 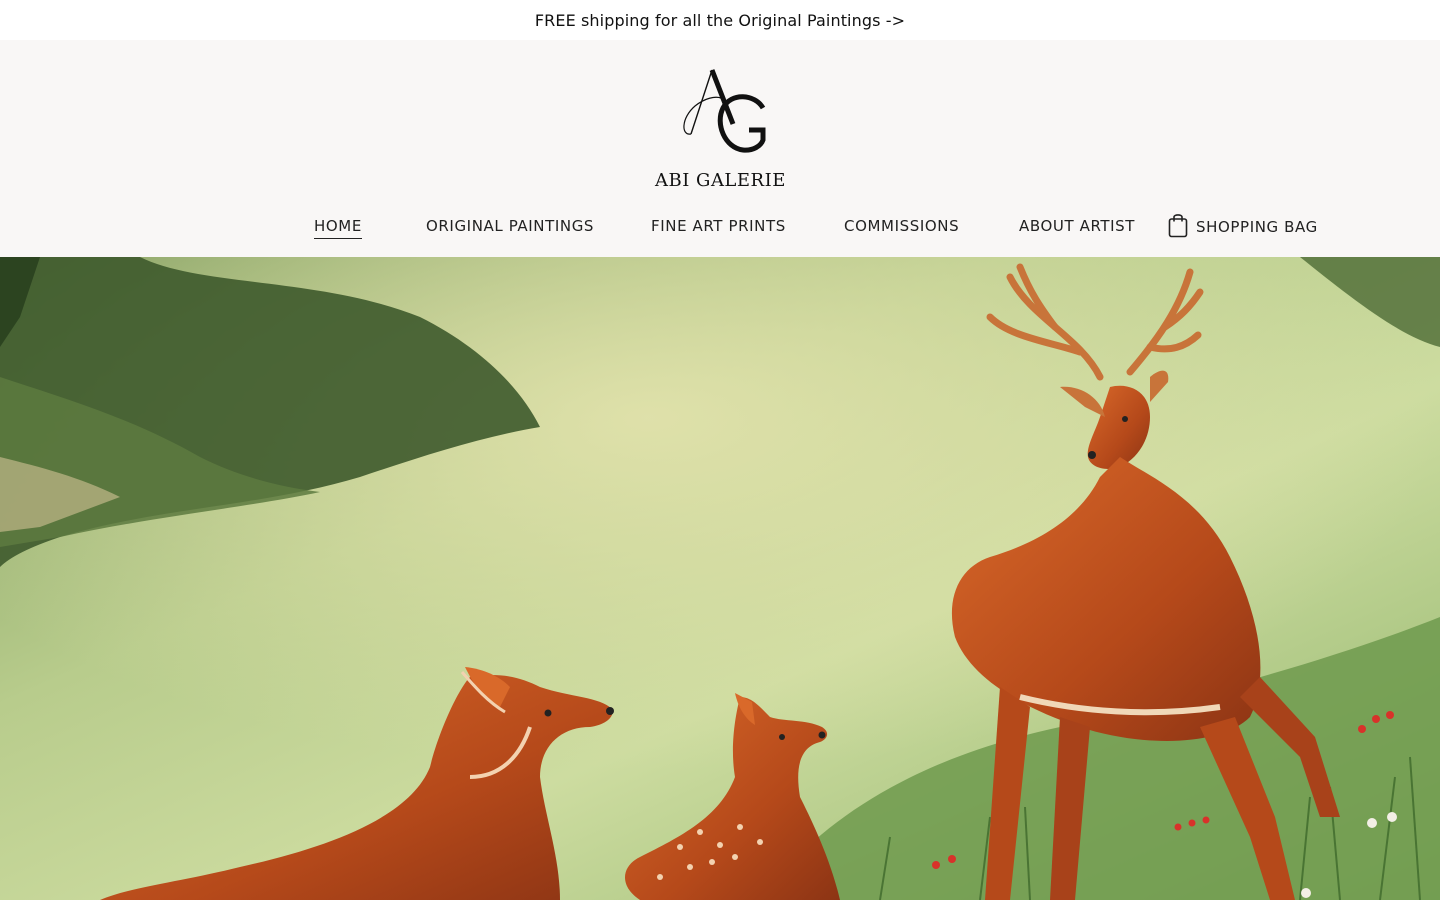 I want to click on shopping-bag-icon, so click(x=1178, y=226).